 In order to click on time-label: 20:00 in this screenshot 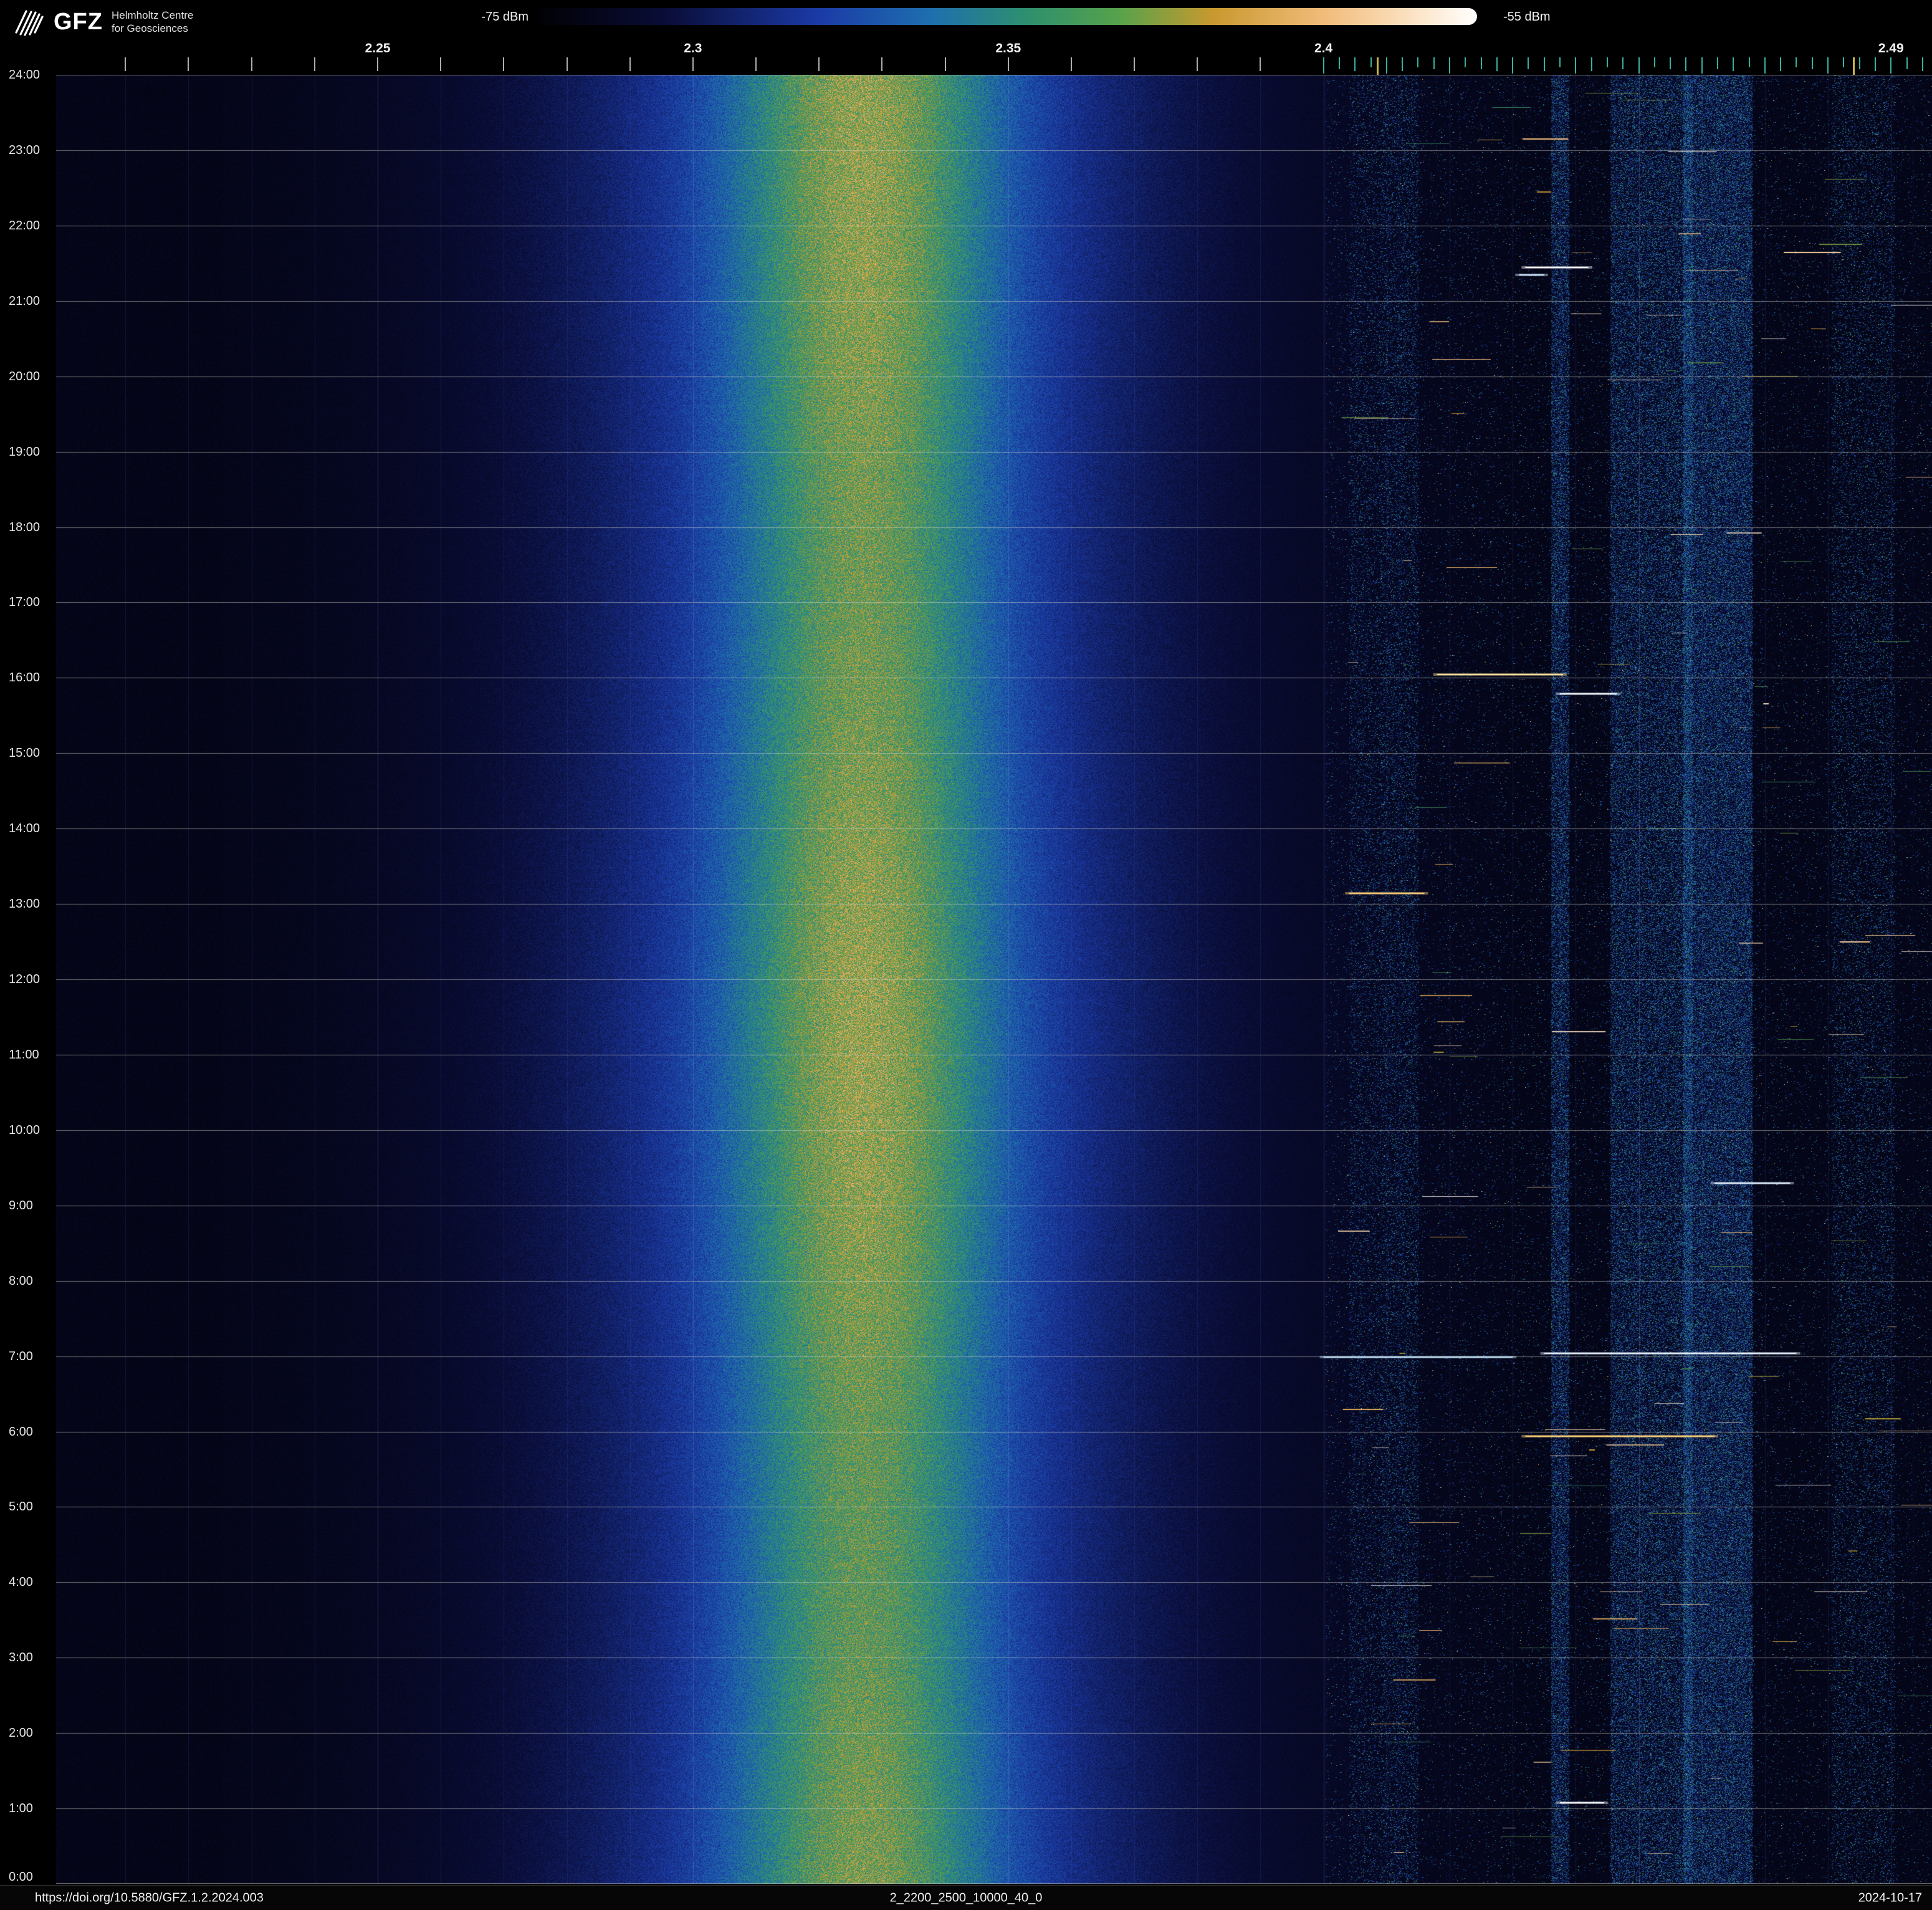, I will do `click(25, 376)`.